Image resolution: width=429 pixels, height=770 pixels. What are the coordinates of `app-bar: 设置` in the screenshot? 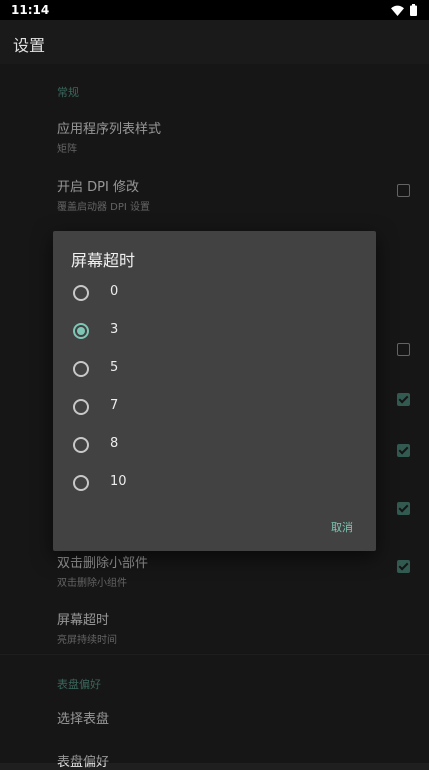 It's located at (214, 42).